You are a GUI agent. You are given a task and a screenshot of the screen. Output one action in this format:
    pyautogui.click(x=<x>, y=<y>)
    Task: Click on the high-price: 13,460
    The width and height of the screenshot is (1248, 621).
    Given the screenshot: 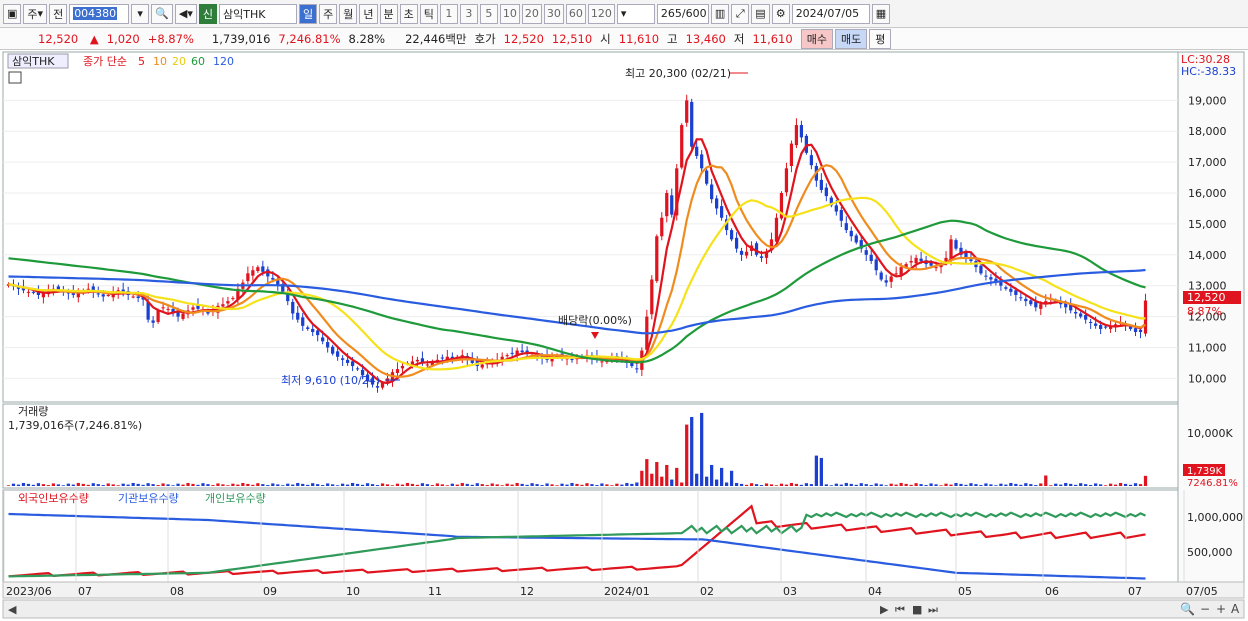 What is the action you would take?
    pyautogui.click(x=705, y=38)
    